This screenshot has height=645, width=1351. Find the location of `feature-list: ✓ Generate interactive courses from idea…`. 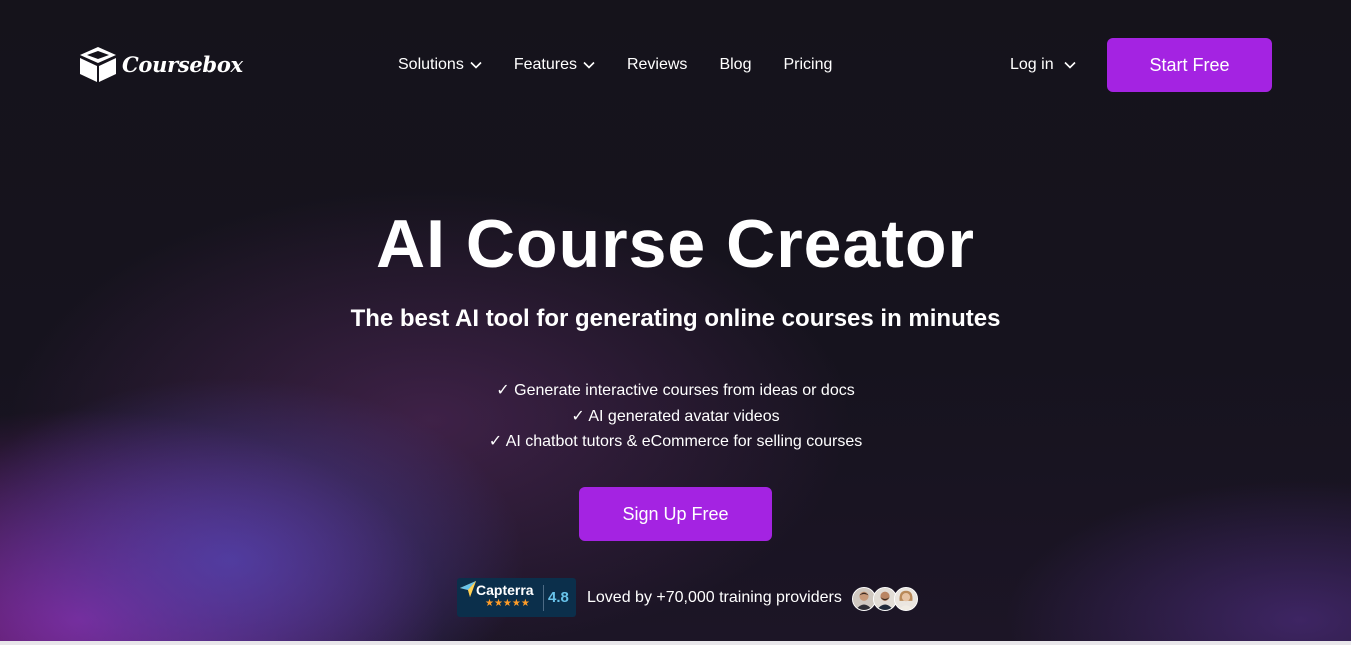

feature-list: ✓ Generate interactive courses from idea… is located at coordinates (675, 419).